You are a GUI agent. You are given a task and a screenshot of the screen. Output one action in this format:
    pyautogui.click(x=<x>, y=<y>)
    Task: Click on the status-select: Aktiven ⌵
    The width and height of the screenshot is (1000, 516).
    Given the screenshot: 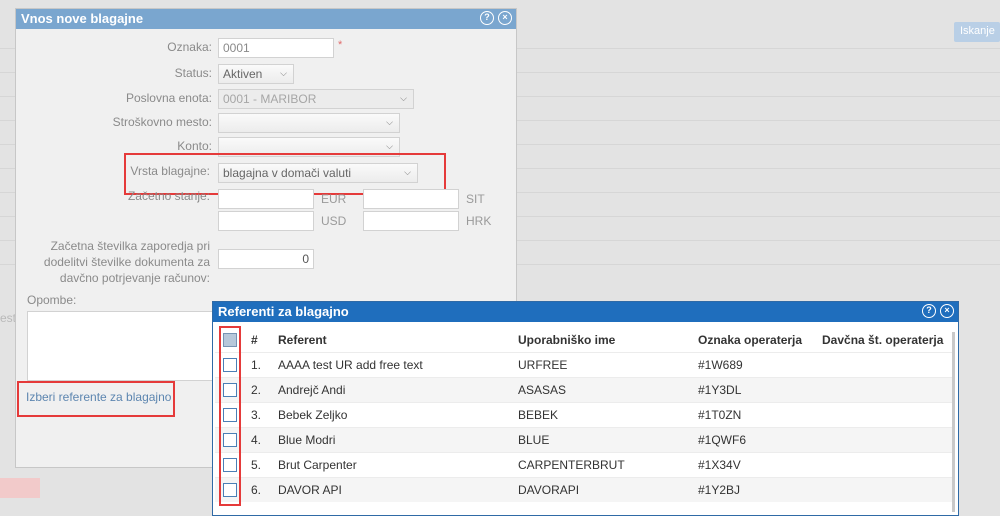 What is the action you would take?
    pyautogui.click(x=256, y=74)
    